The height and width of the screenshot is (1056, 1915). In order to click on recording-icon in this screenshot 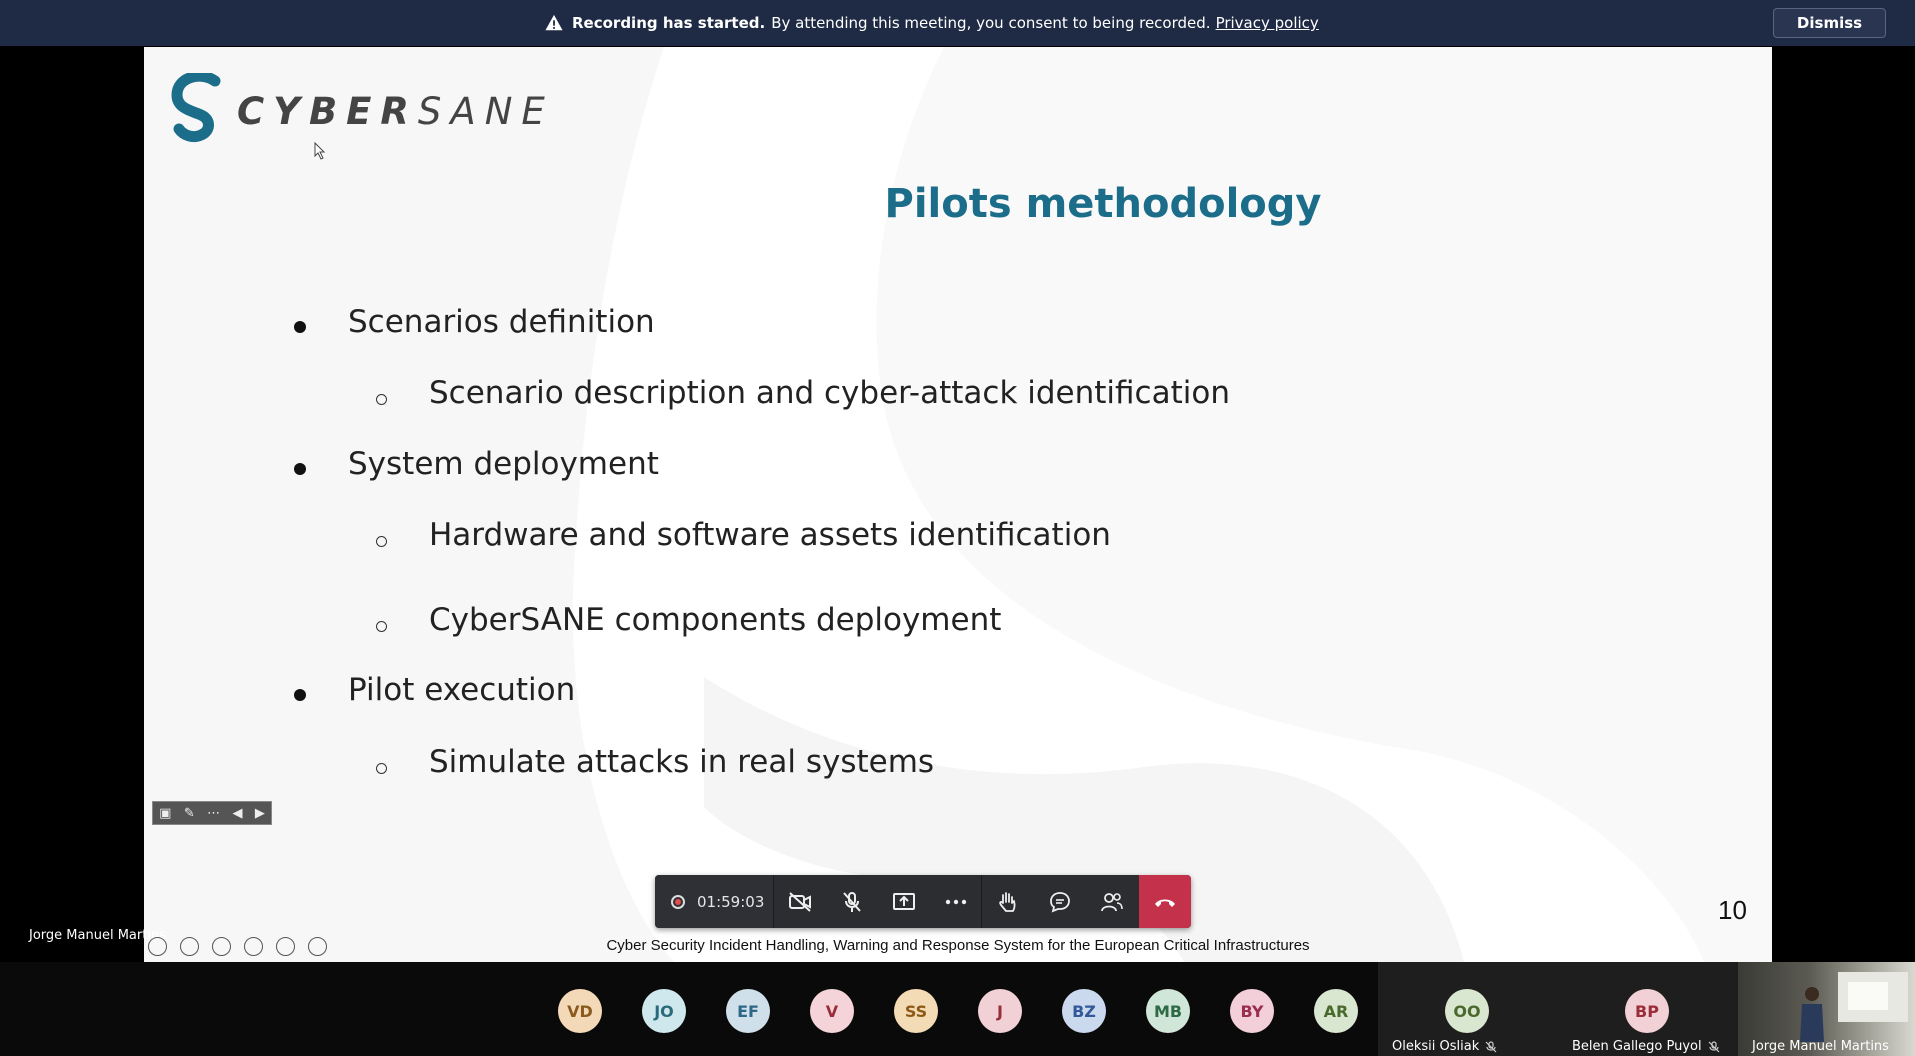, I will do `click(678, 901)`.